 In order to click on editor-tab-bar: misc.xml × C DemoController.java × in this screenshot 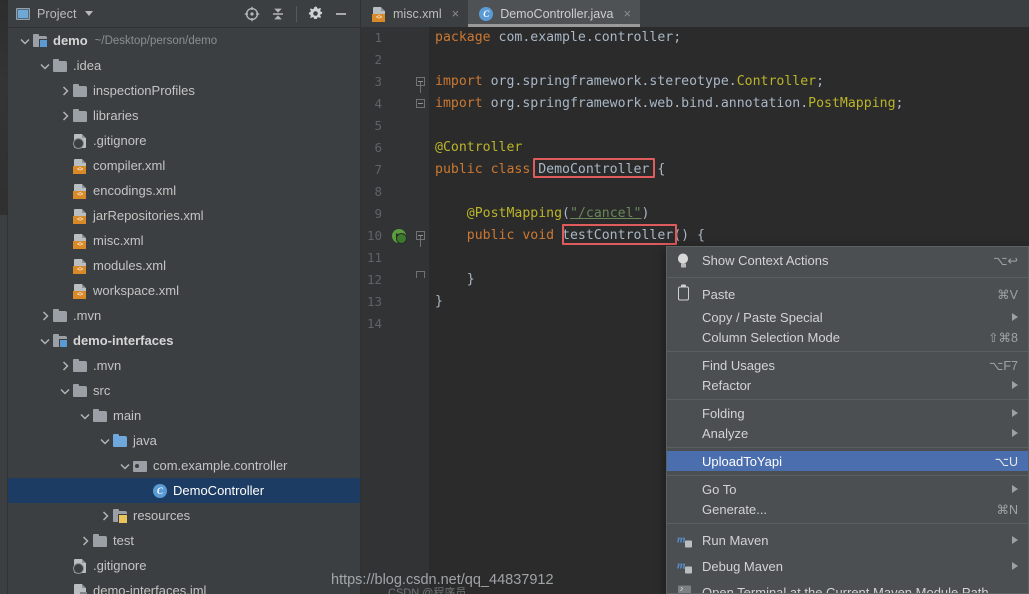, I will do `click(695, 13)`.